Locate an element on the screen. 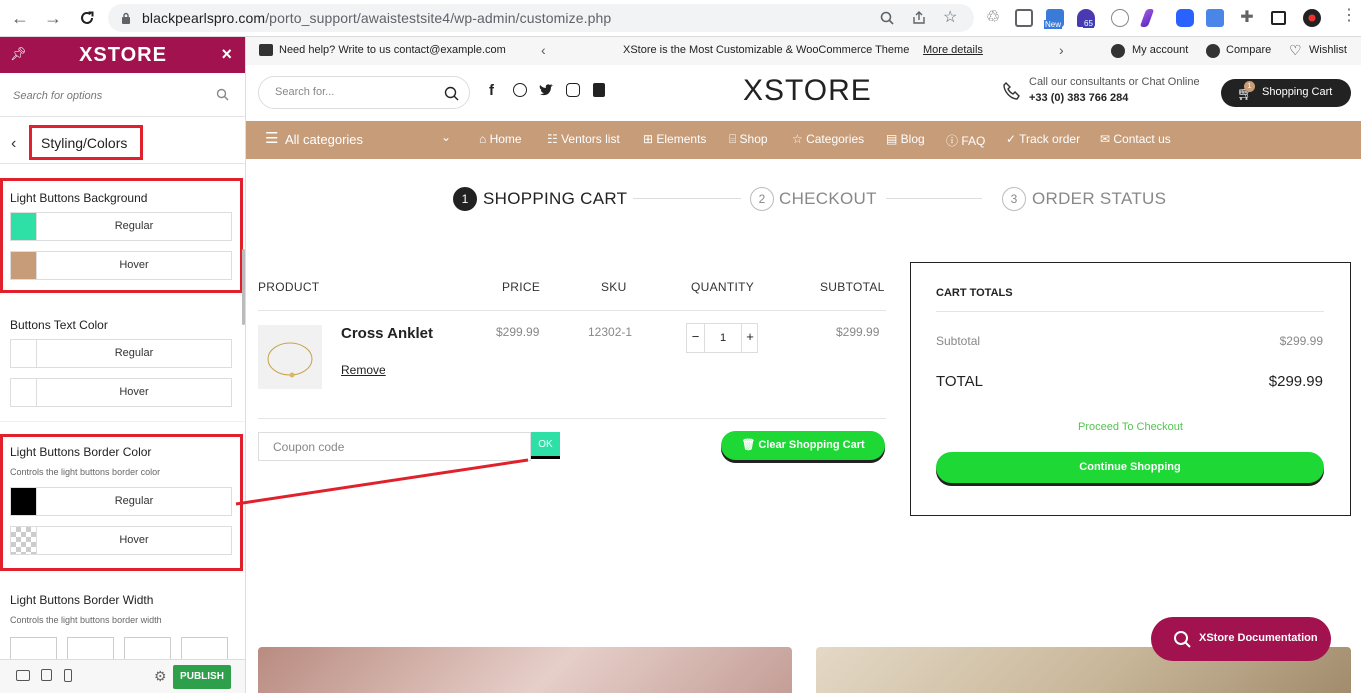  all-categories-label: All categories is located at coordinates (324, 139).